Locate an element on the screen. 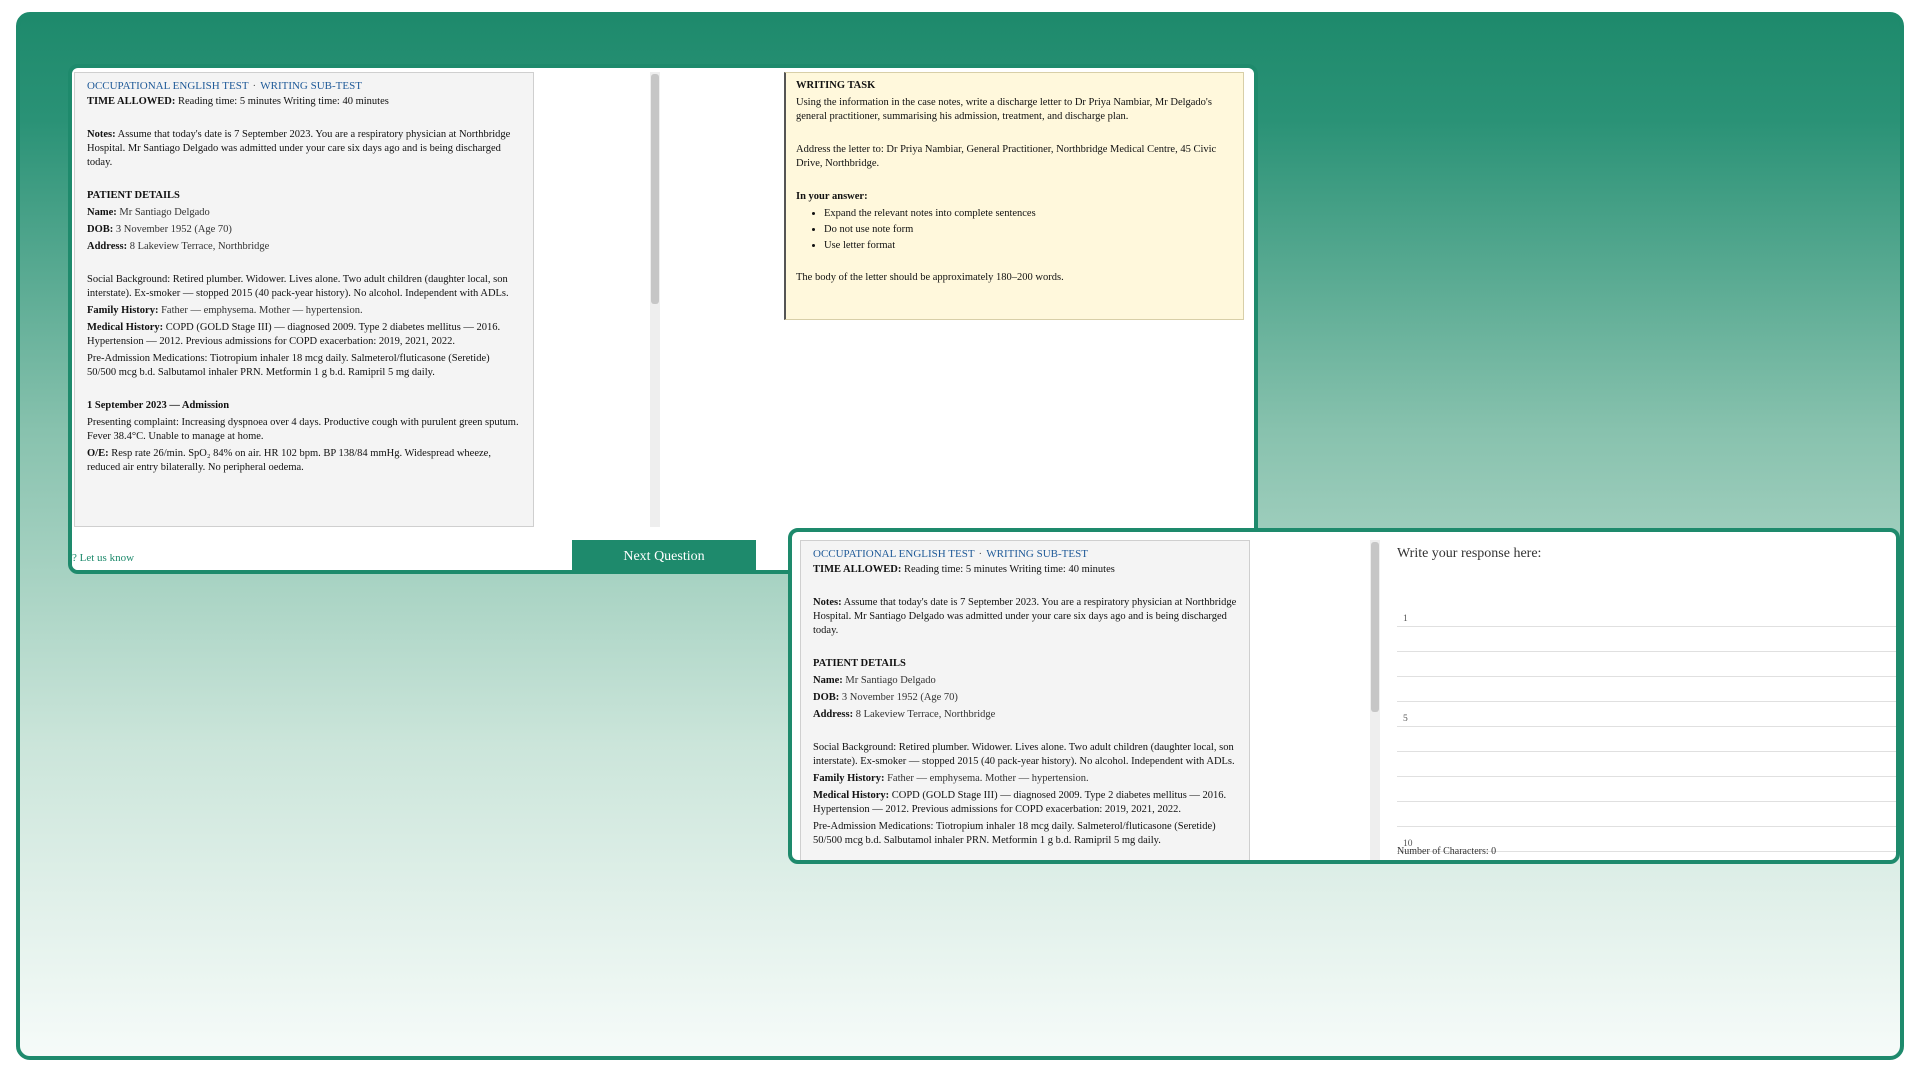 The width and height of the screenshot is (1920, 1080). response-title: Write your response here: is located at coordinates (1469, 553).